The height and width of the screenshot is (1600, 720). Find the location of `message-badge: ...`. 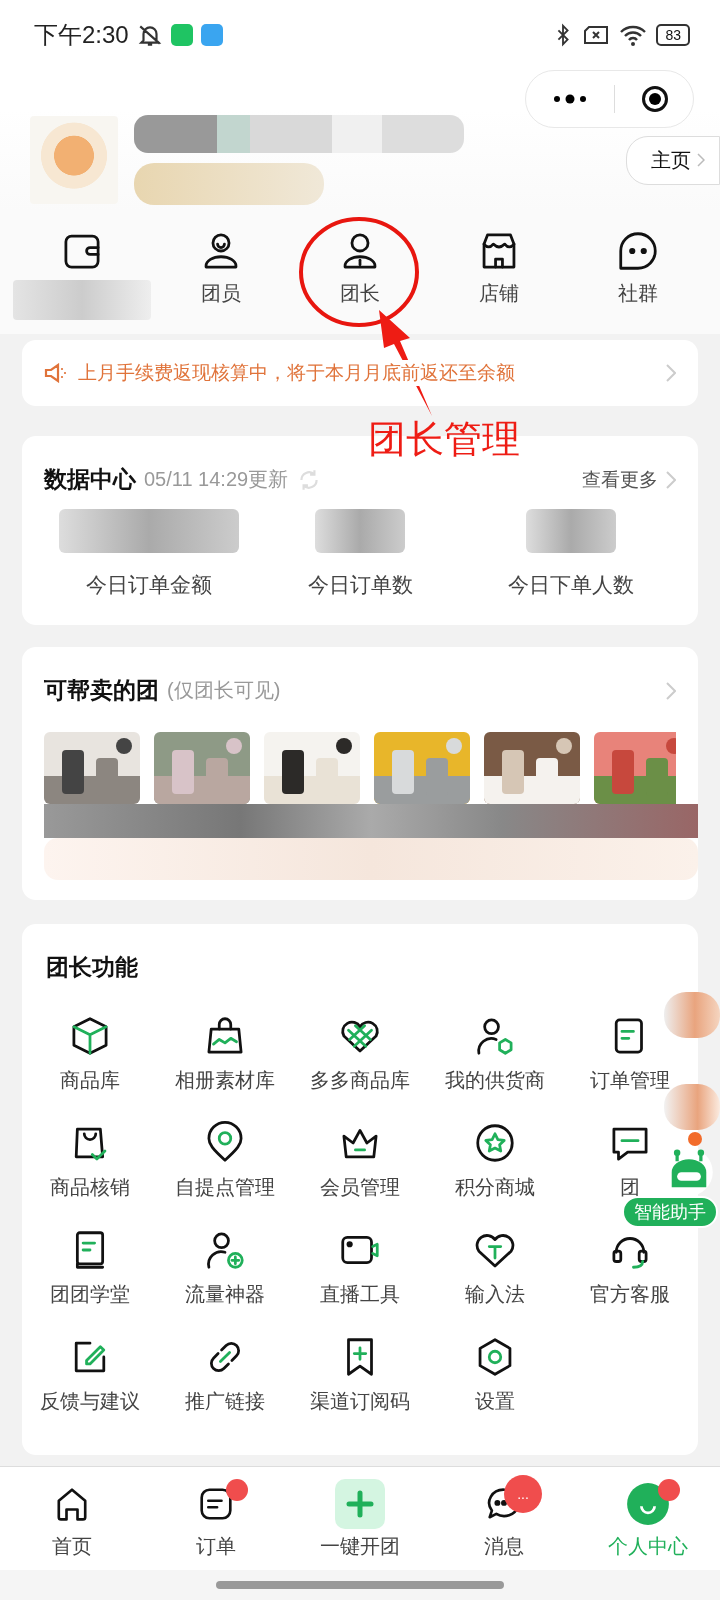

message-badge: ... is located at coordinates (523, 1493).